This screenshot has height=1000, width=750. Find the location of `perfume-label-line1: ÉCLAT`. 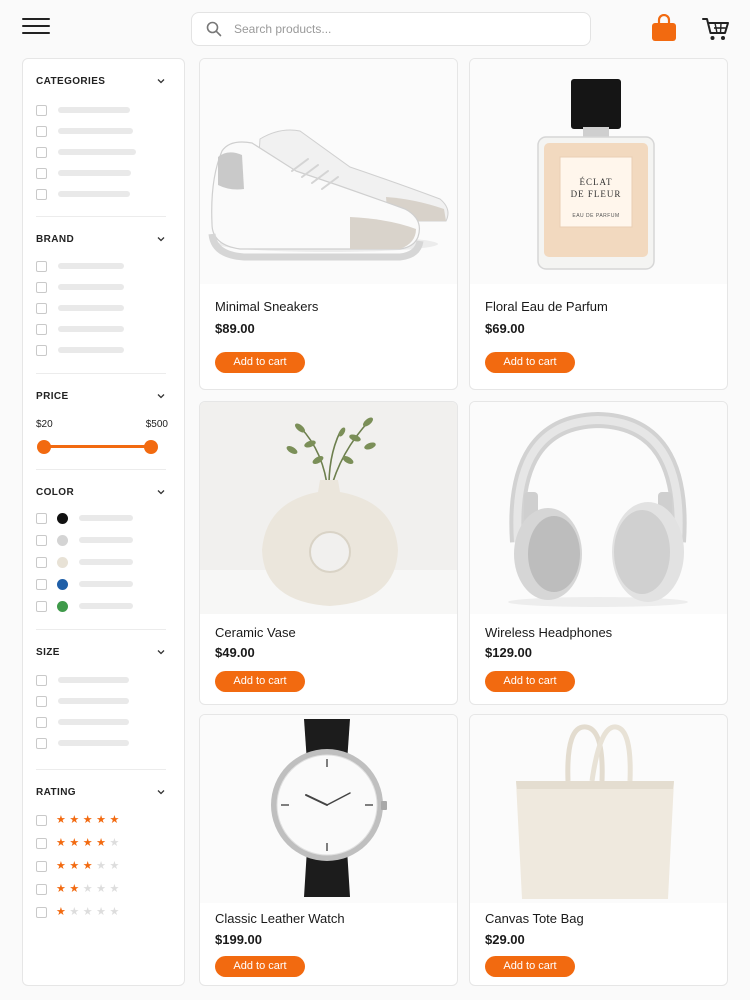

perfume-label-line1: ÉCLAT is located at coordinates (596, 182).